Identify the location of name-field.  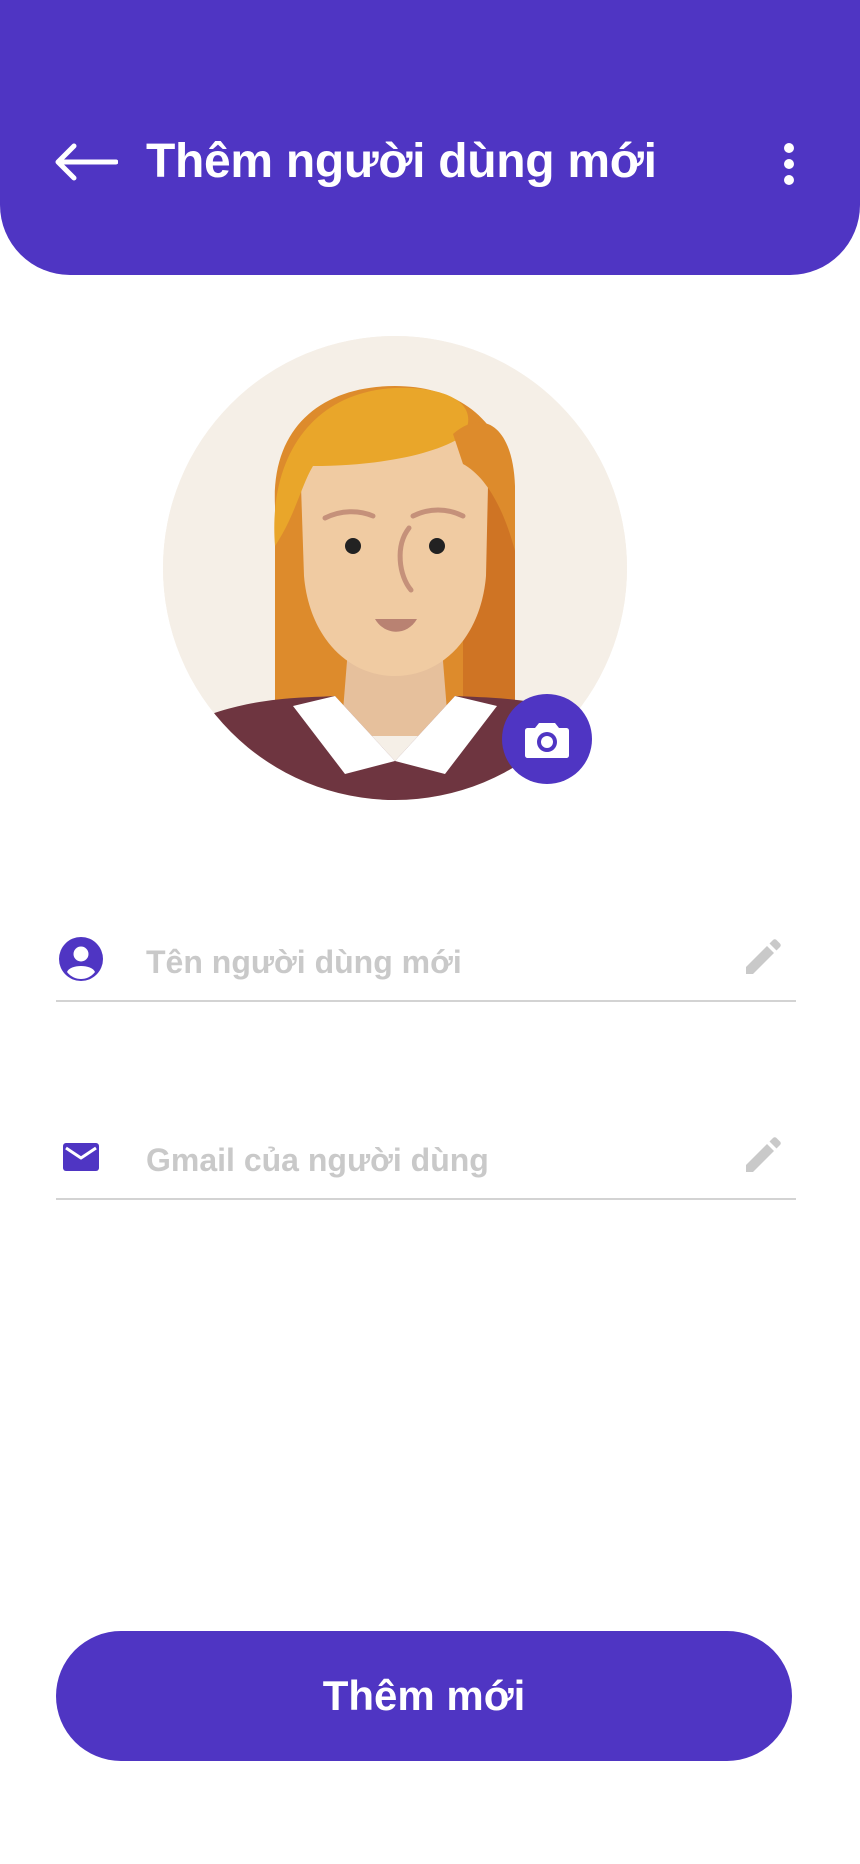
(426, 956).